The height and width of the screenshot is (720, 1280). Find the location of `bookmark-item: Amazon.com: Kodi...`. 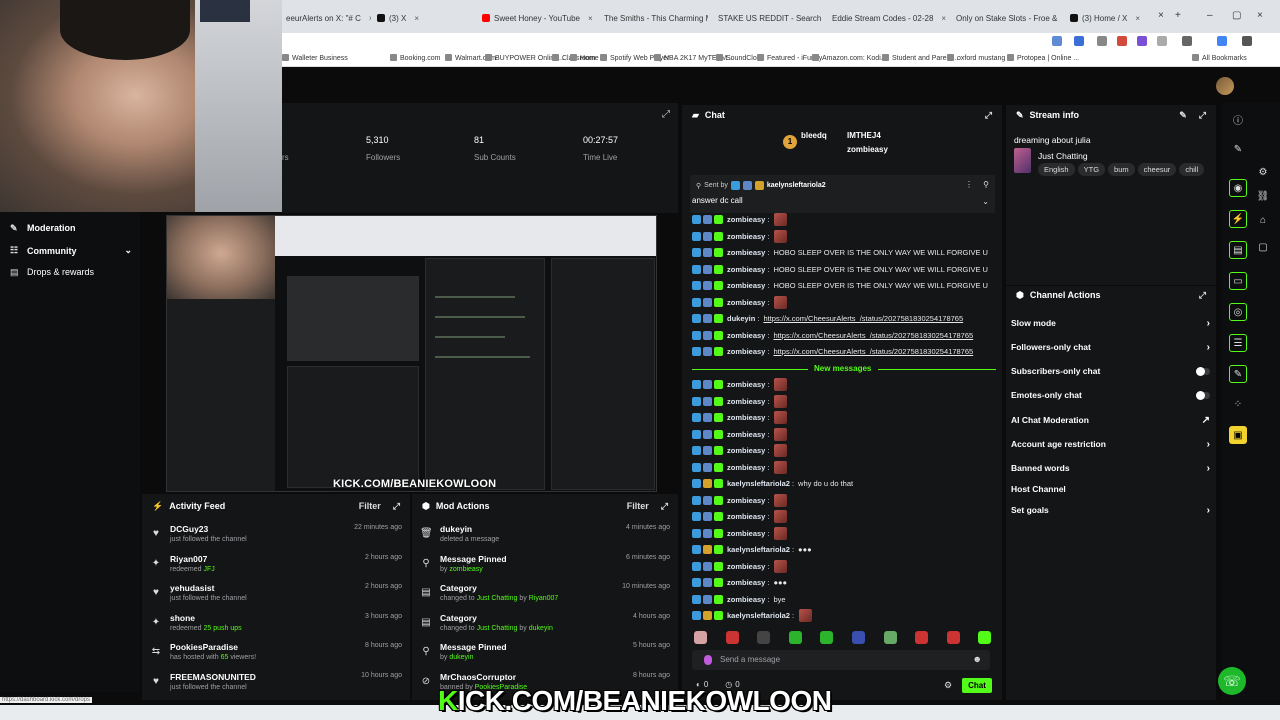

bookmark-item: Amazon.com: Kodi... is located at coordinates (849, 58).